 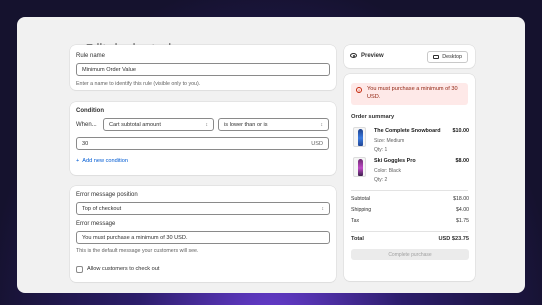 What do you see at coordinates (387, 171) in the screenshot?
I see `item-meta: Color: Black` at bounding box center [387, 171].